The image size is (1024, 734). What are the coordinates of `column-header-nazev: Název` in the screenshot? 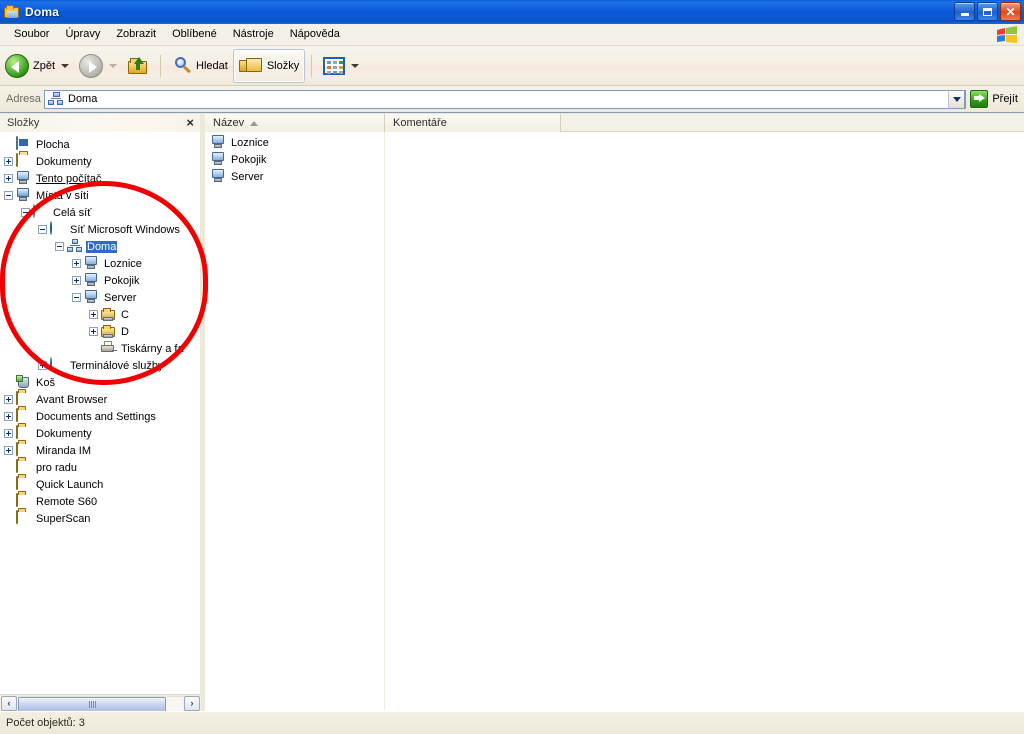 It's located at (295, 123).